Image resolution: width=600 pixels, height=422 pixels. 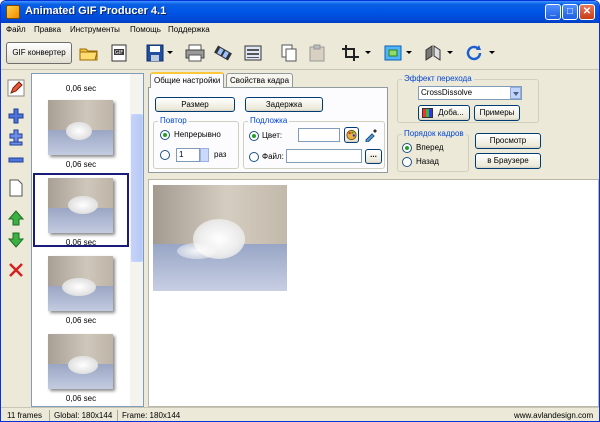 What do you see at coordinates (570, 12) in the screenshot?
I see `maximize-icon: □` at bounding box center [570, 12].